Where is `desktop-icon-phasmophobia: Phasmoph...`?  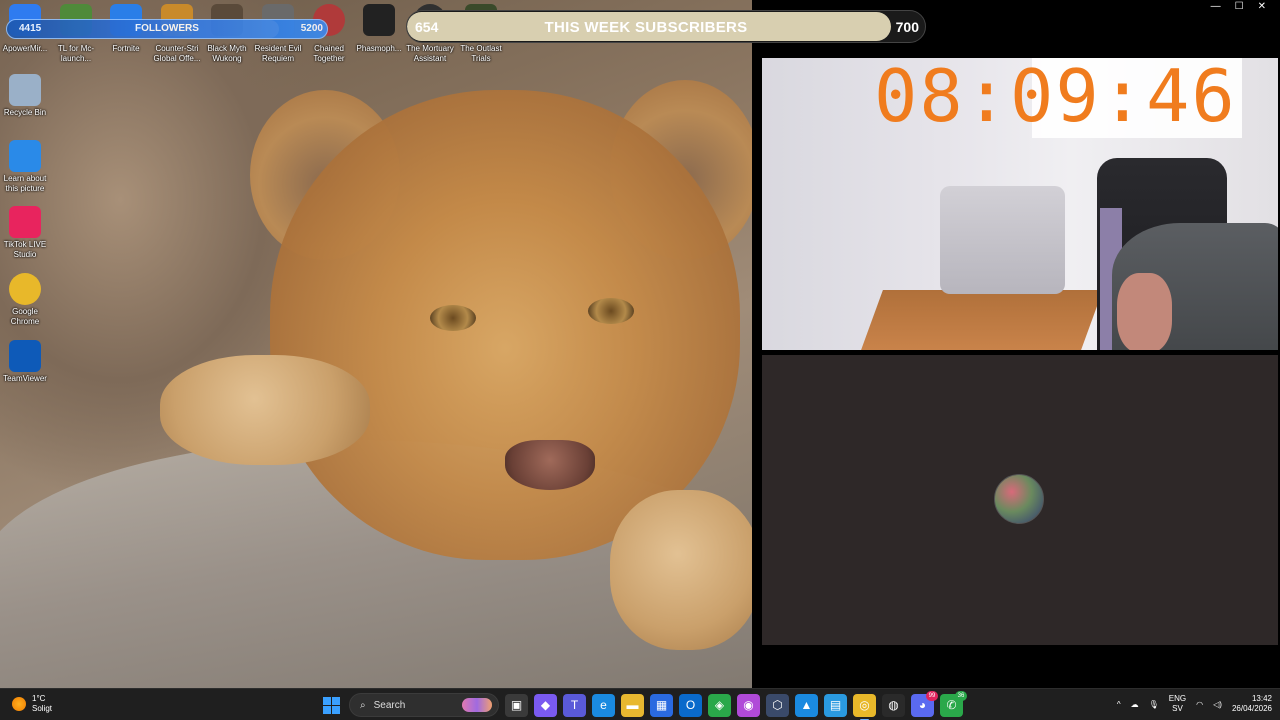
desktop-icon-phasmophobia: Phasmoph... is located at coordinates (379, 29).